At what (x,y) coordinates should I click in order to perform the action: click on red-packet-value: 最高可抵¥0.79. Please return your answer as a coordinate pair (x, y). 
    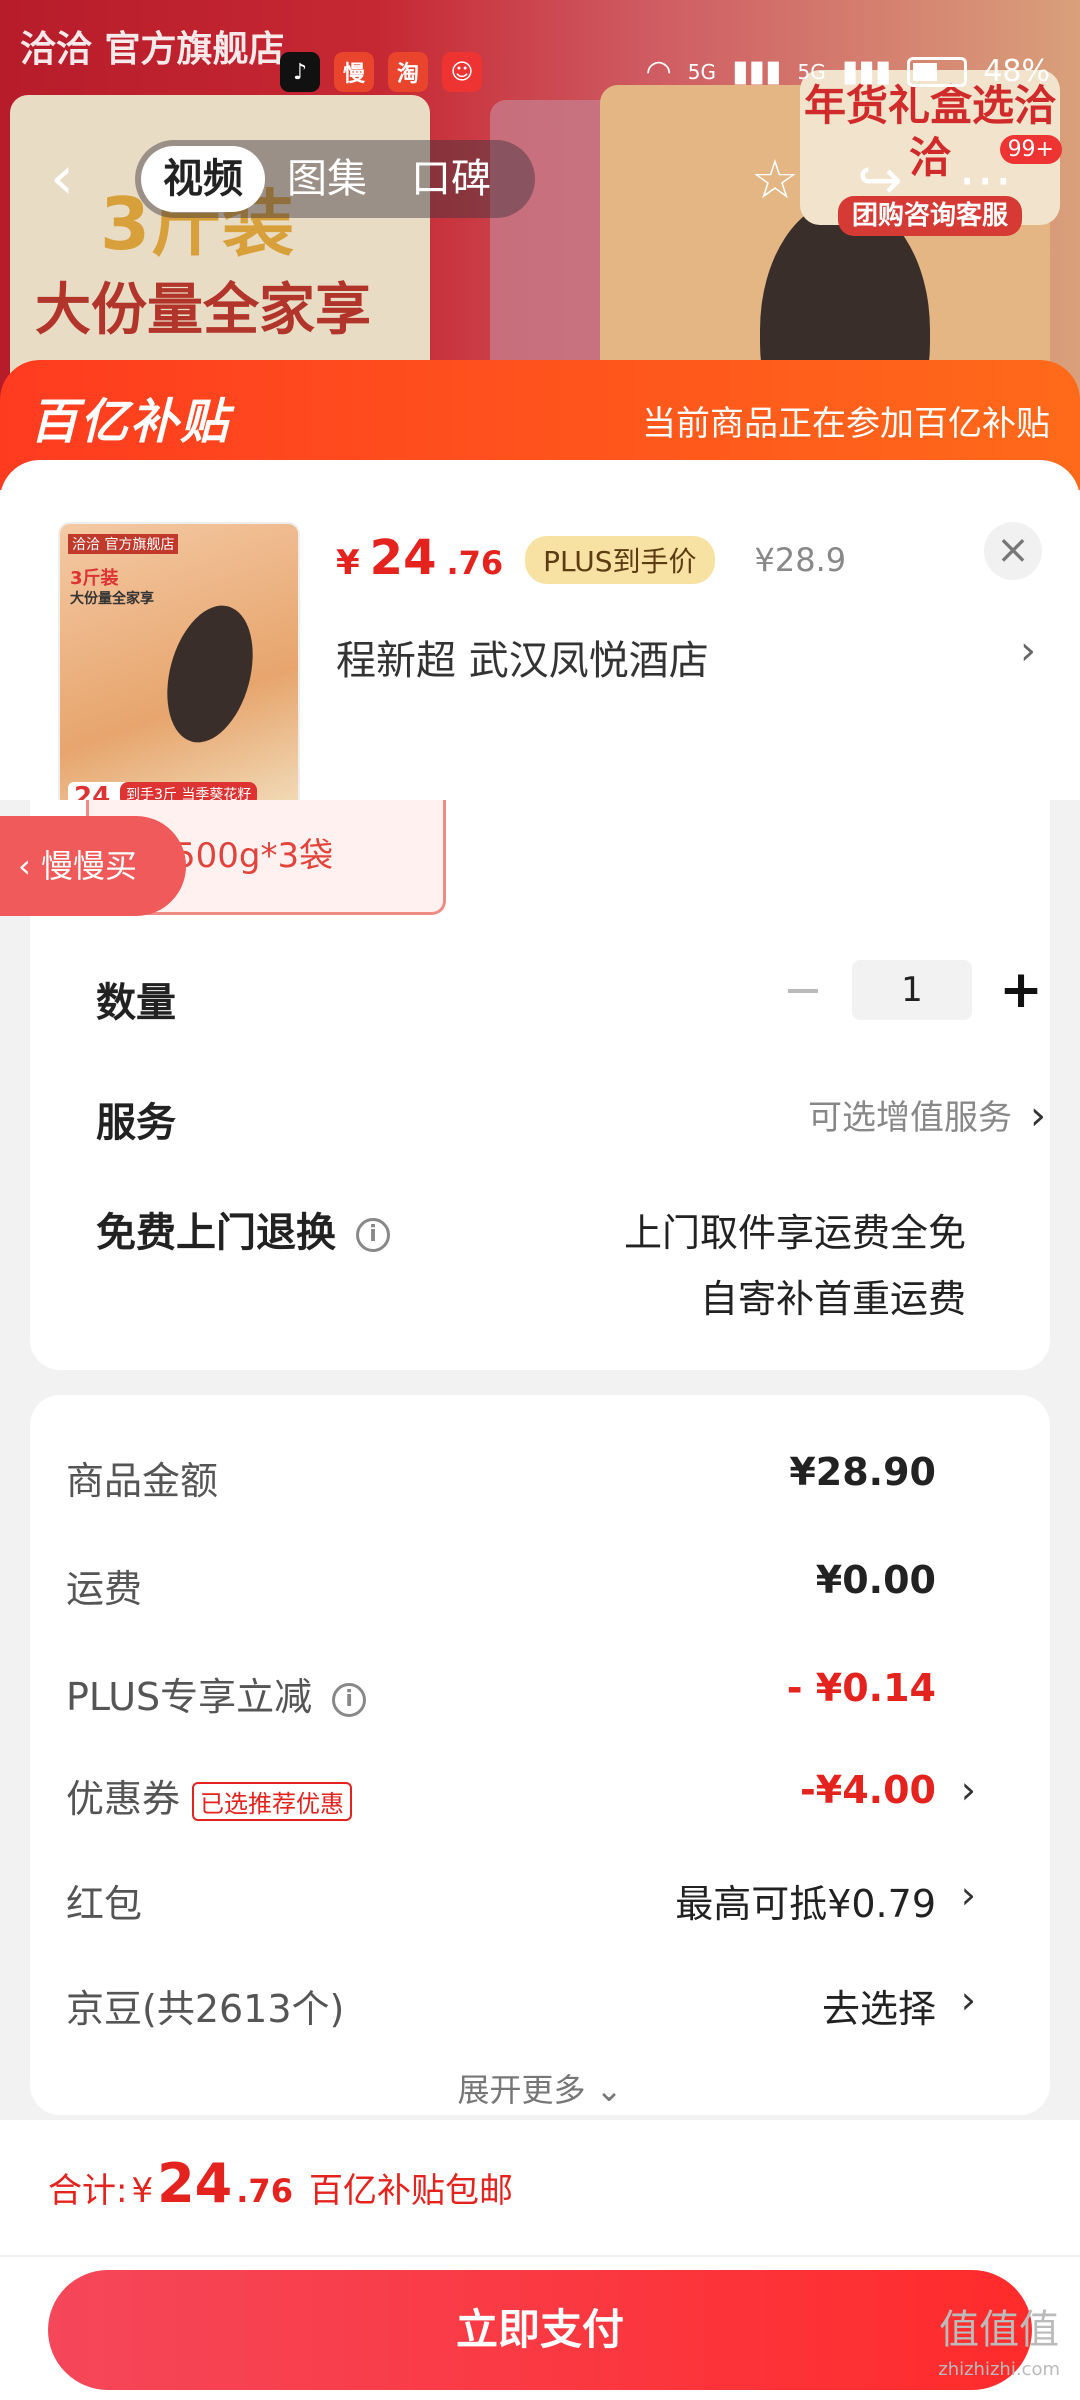
    Looking at the image, I should click on (805, 1904).